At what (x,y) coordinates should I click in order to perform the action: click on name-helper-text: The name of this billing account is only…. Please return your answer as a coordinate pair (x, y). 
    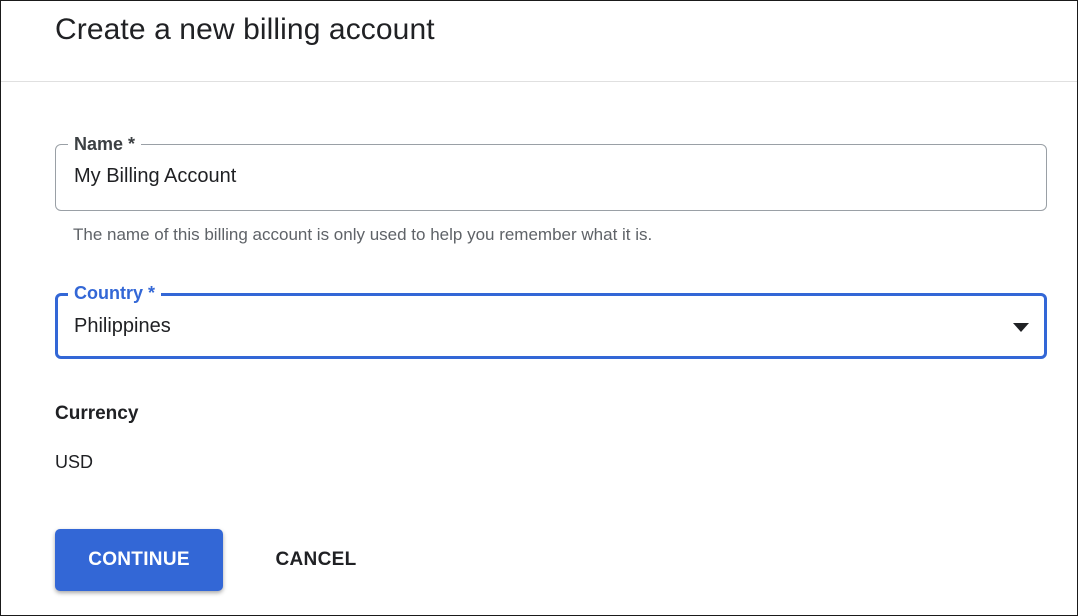
    Looking at the image, I should click on (363, 234).